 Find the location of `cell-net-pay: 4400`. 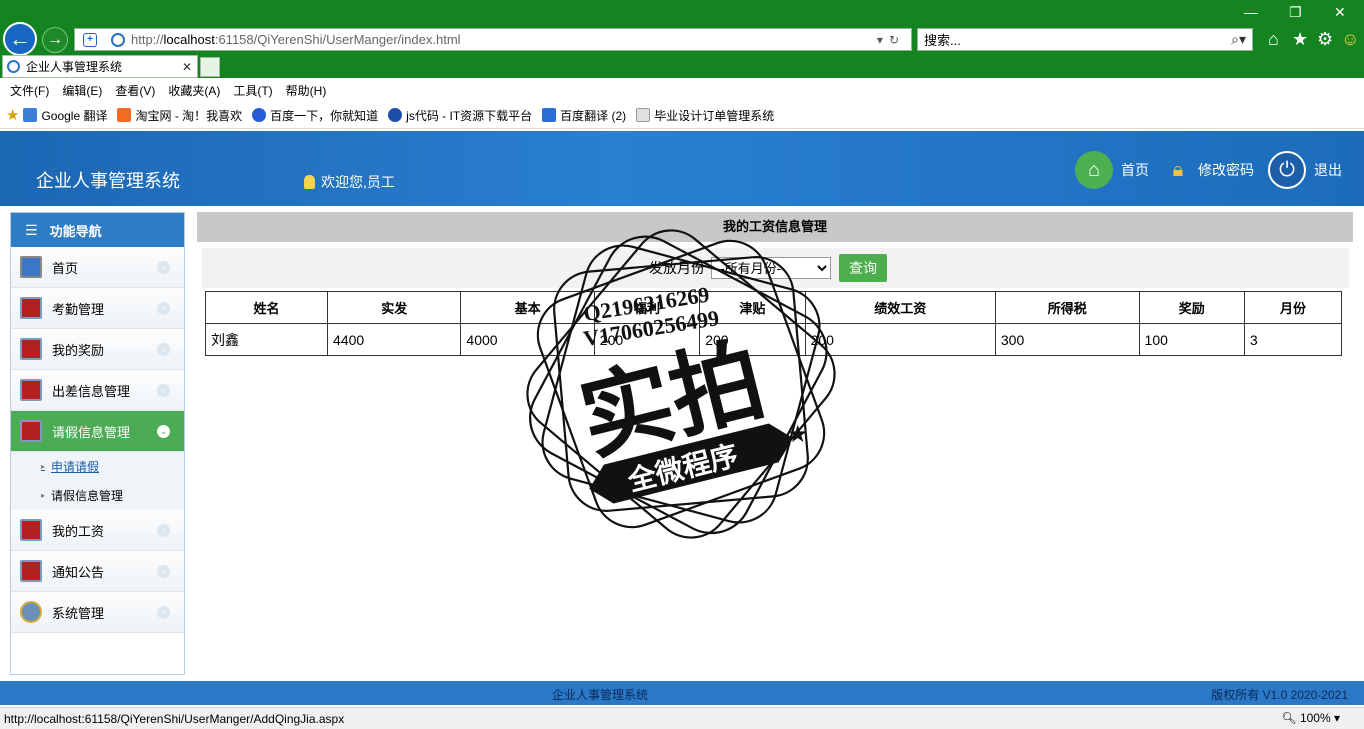

cell-net-pay: 4400 is located at coordinates (394, 339).